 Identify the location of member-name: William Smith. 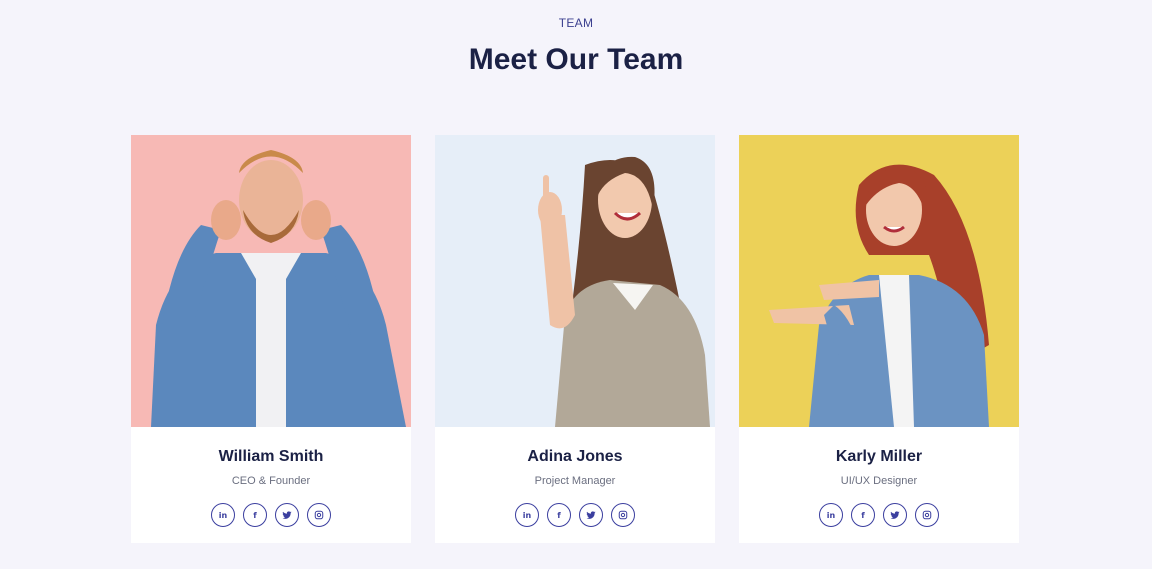
(271, 456).